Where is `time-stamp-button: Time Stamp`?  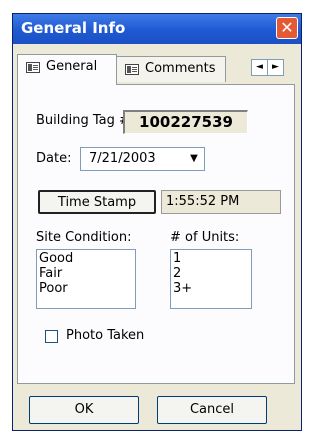
time-stamp-button: Time Stamp is located at coordinates (97, 202).